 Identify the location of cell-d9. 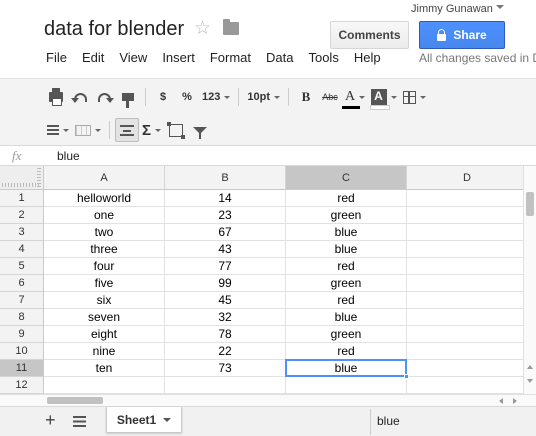
(465, 334).